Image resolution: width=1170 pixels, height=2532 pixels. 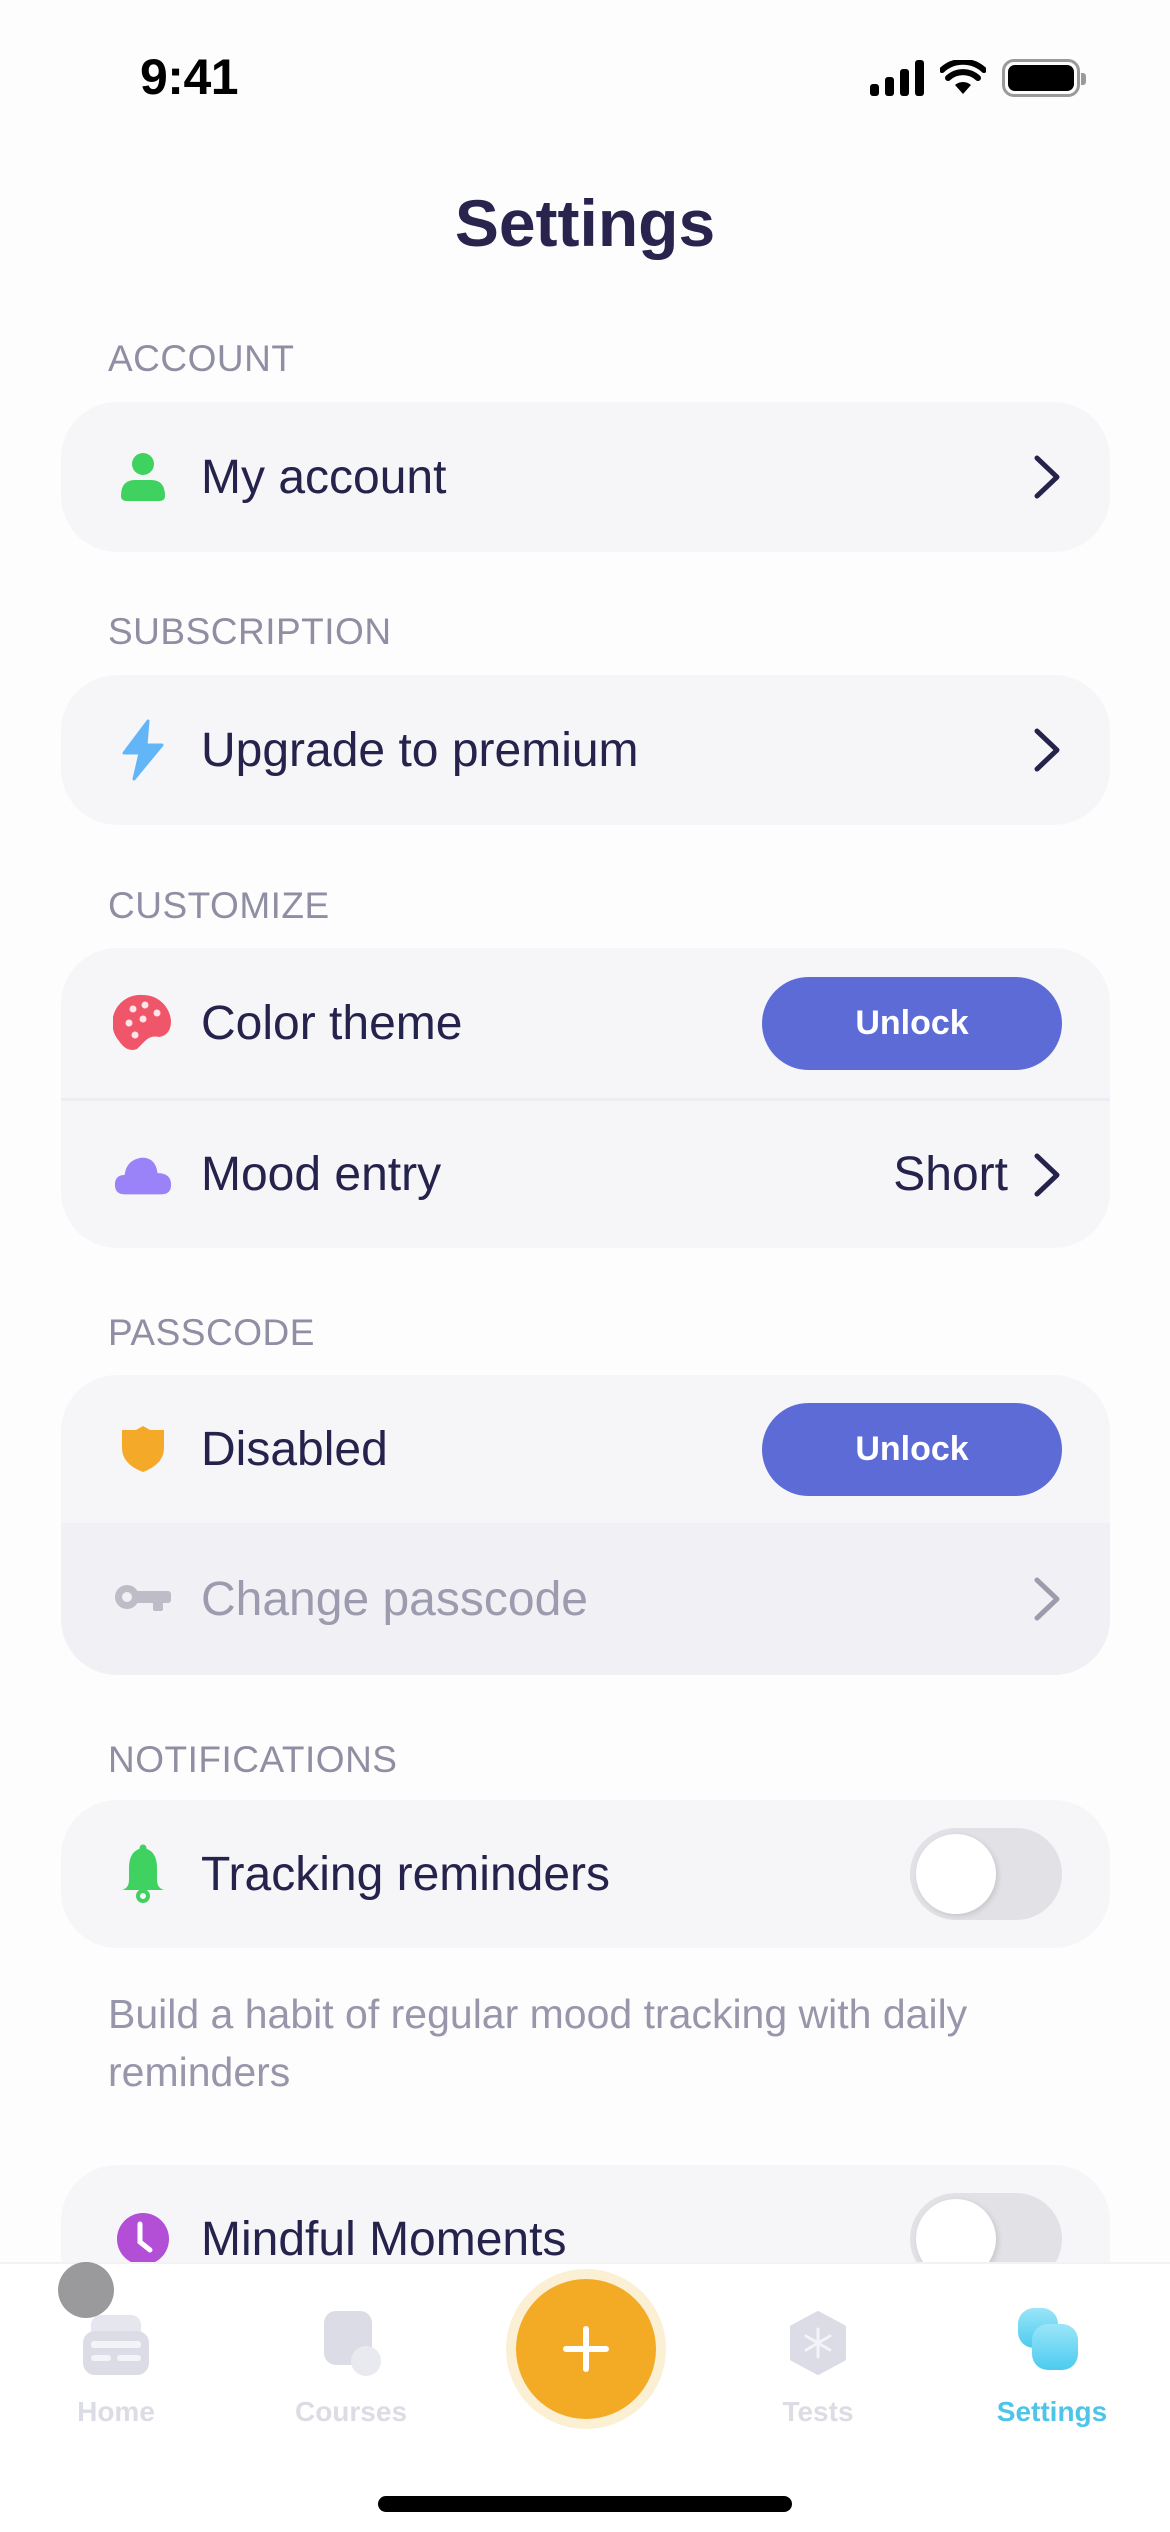 I want to click on passcode-card: Disabled Unlock Change passcode, so click(x=585, y=1525).